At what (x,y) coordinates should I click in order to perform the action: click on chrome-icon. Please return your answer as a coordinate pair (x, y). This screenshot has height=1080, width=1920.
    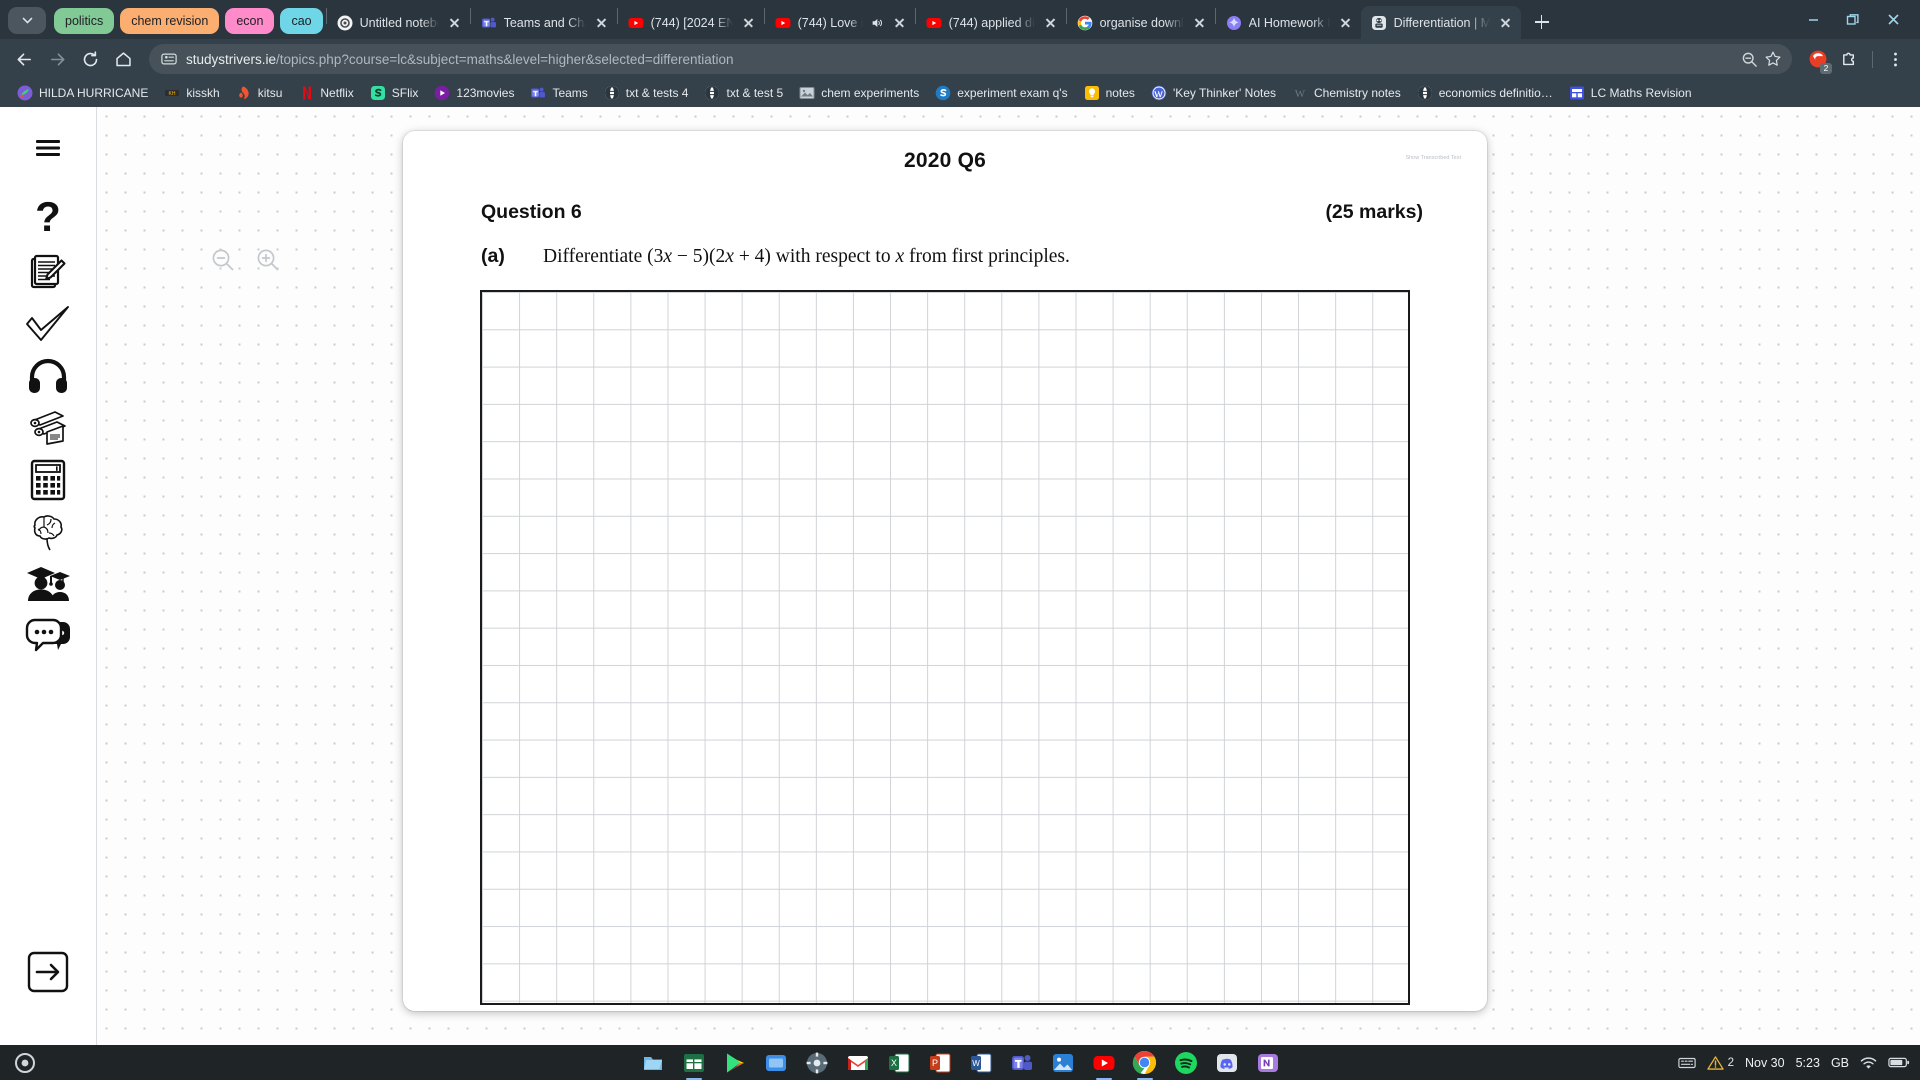
    Looking at the image, I should click on (1144, 1062).